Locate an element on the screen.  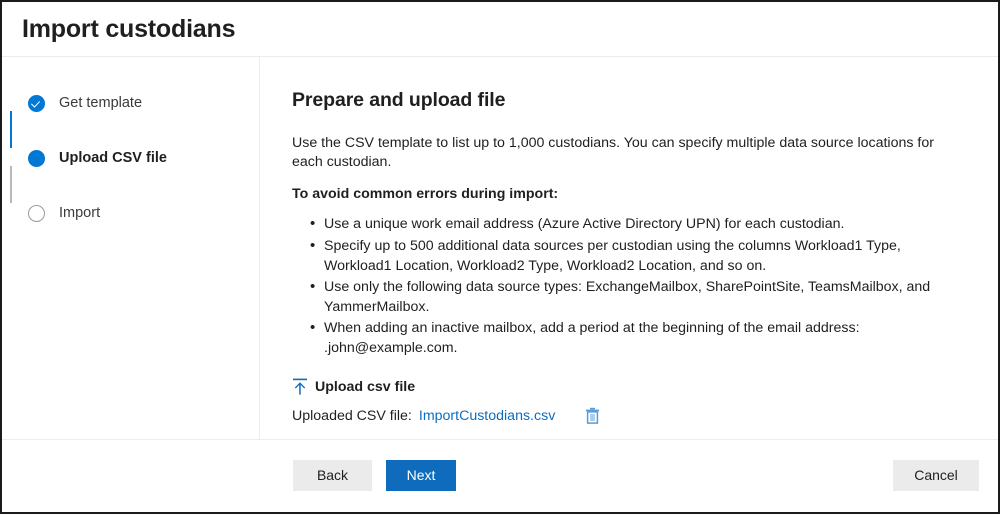
step-label-get-template: Get template is located at coordinates (101, 103).